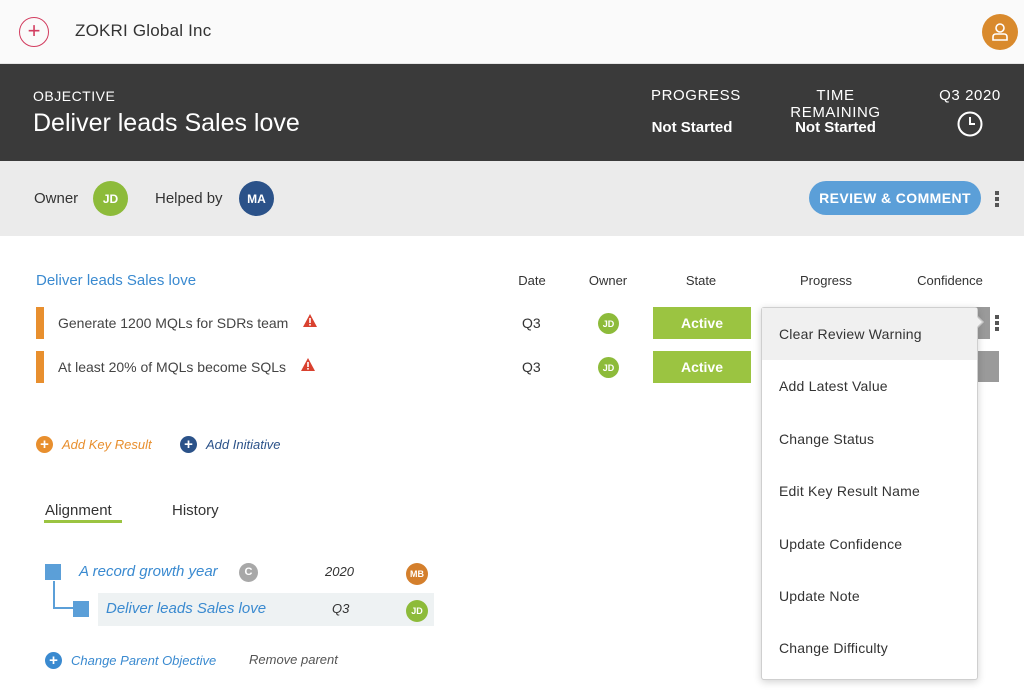 This screenshot has height=692, width=1024. I want to click on company-badge: C, so click(248, 572).